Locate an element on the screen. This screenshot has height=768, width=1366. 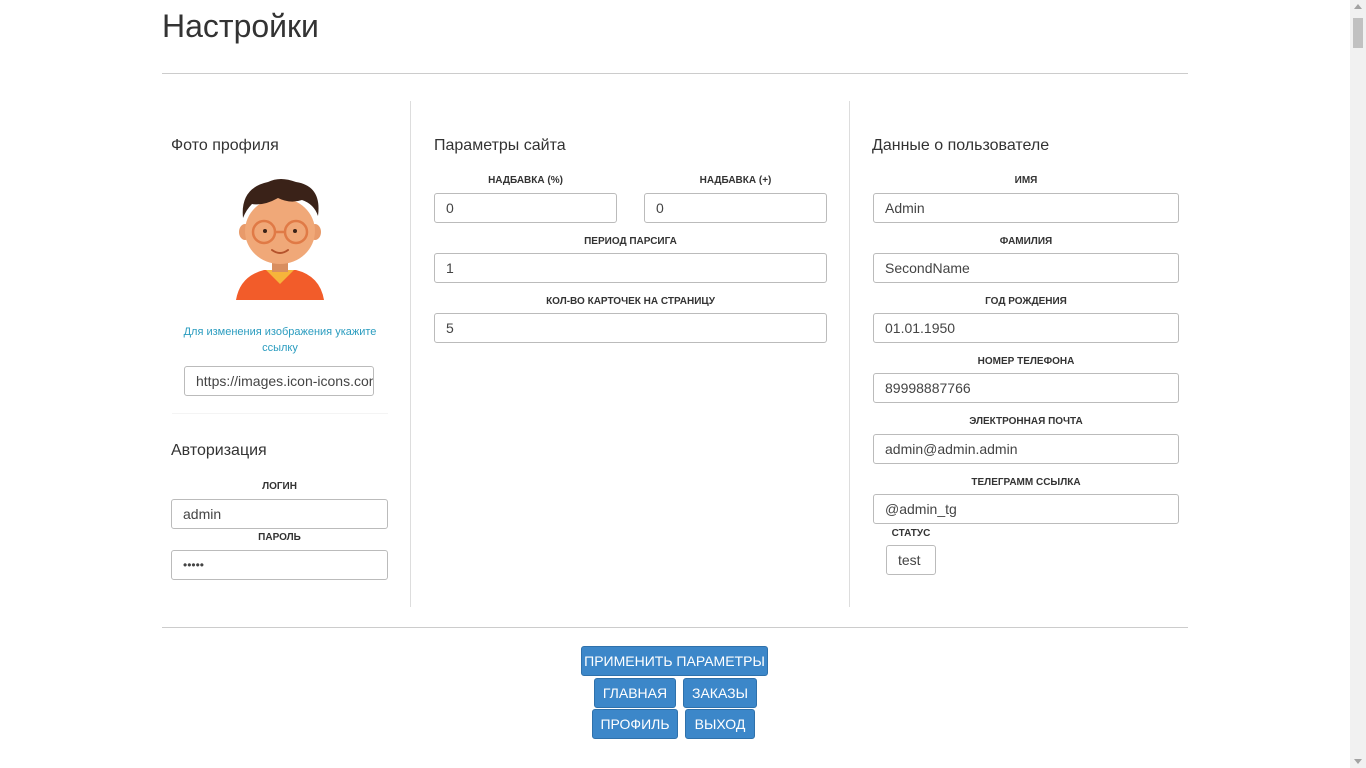
email-input: admin@admin.admin is located at coordinates (1026, 449).